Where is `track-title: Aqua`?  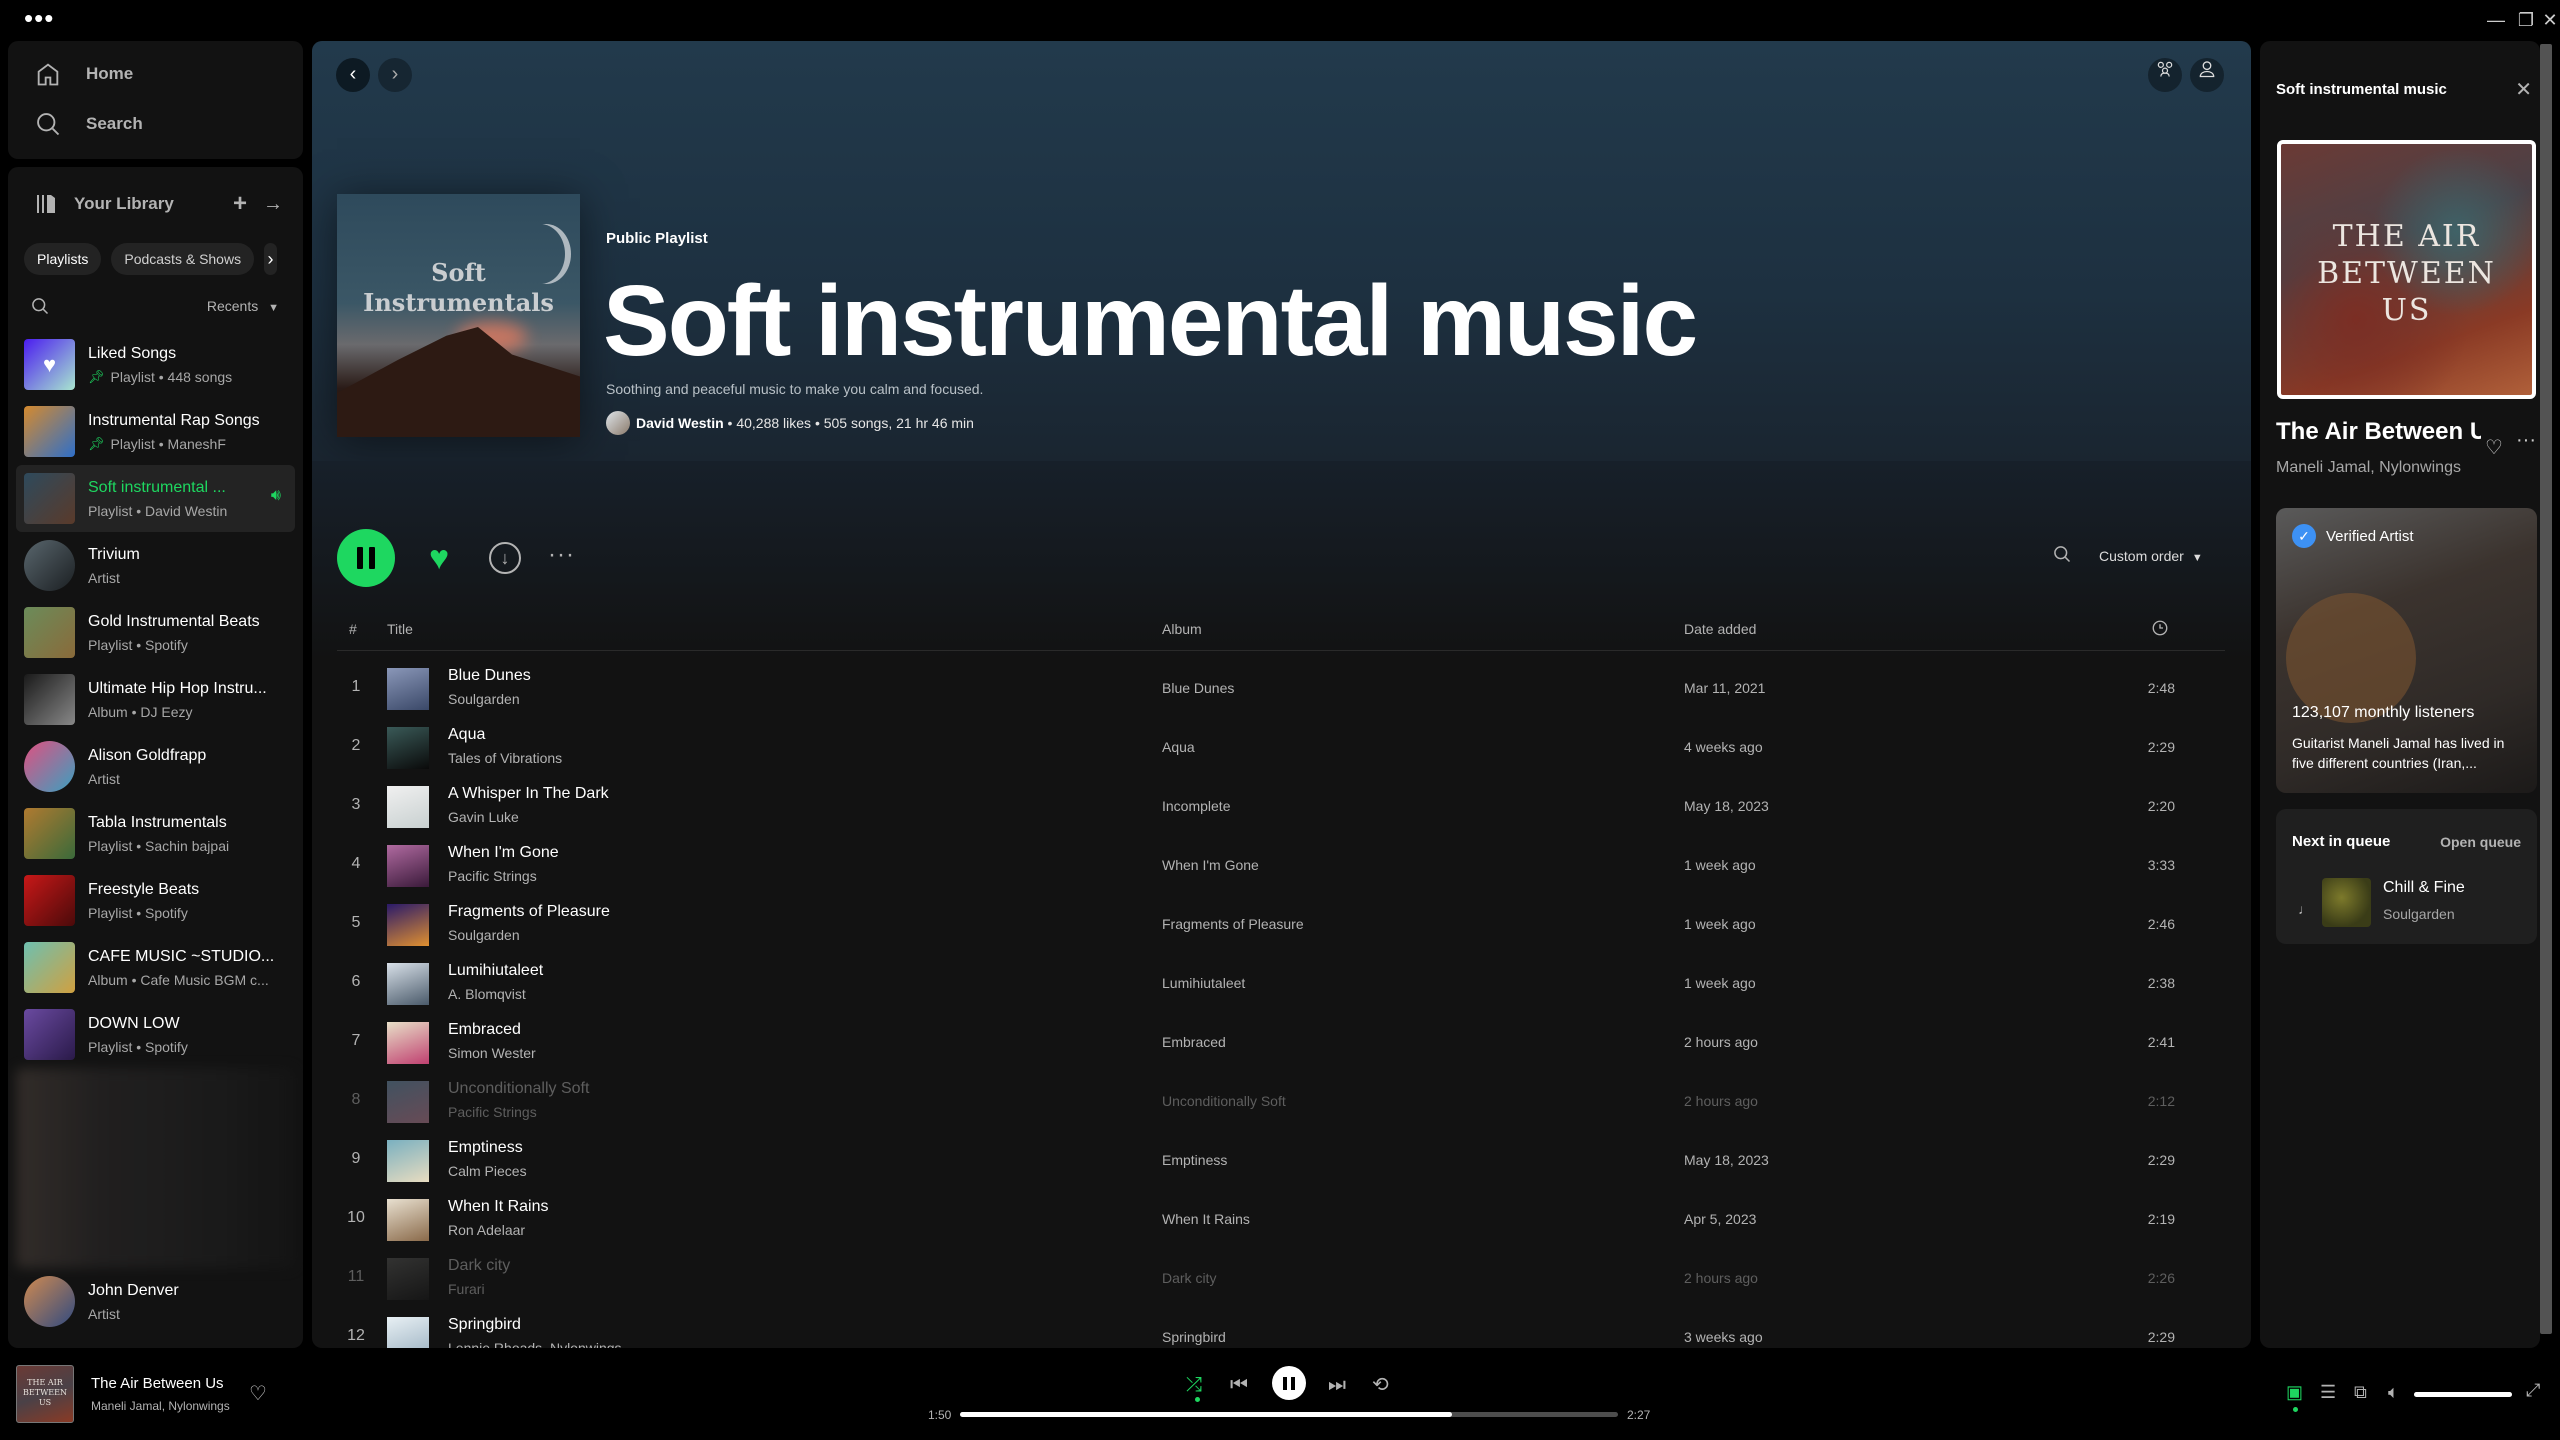 track-title: Aqua is located at coordinates (466, 735).